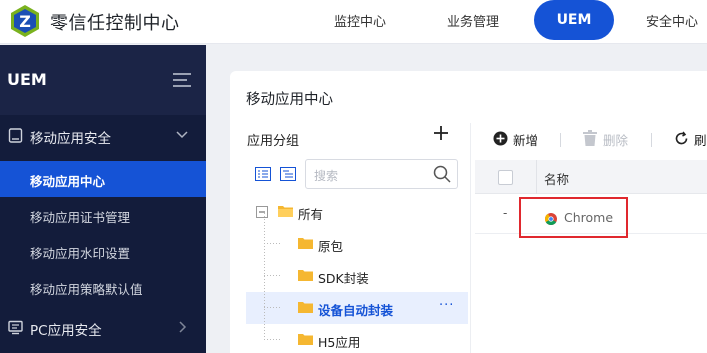  I want to click on more-options-button: ···, so click(446, 305).